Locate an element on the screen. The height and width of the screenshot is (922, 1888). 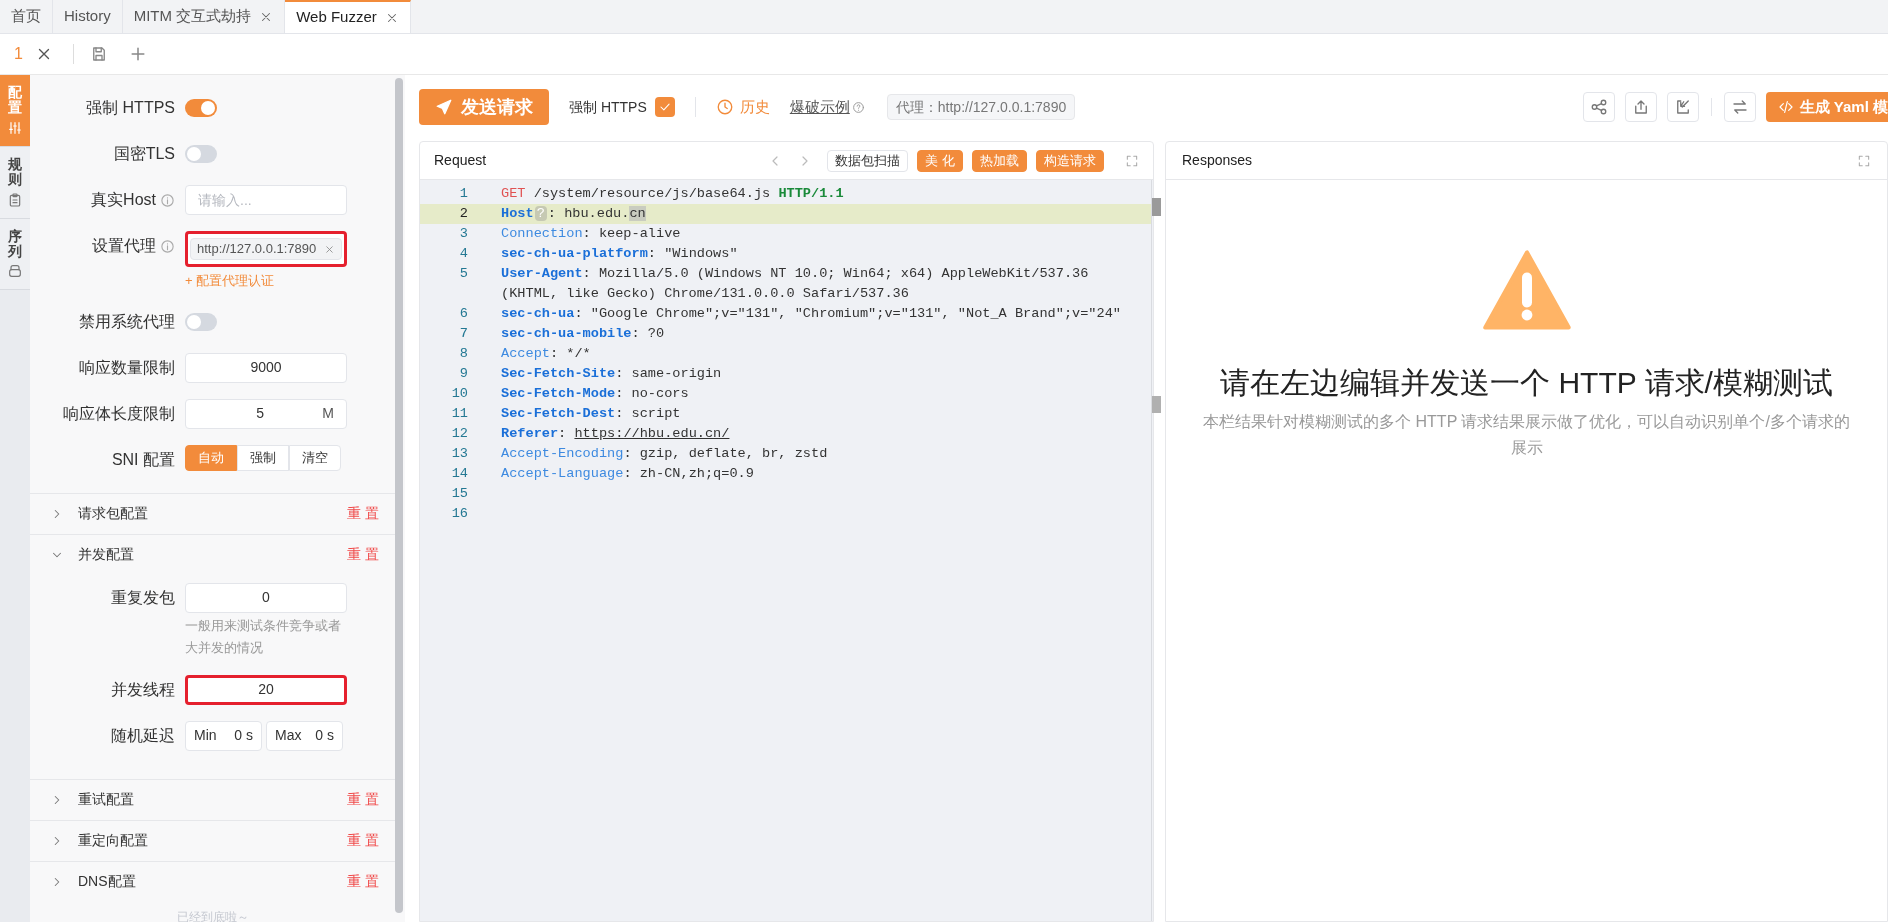
toolbar-button: 数据包扫描 is located at coordinates (868, 160).